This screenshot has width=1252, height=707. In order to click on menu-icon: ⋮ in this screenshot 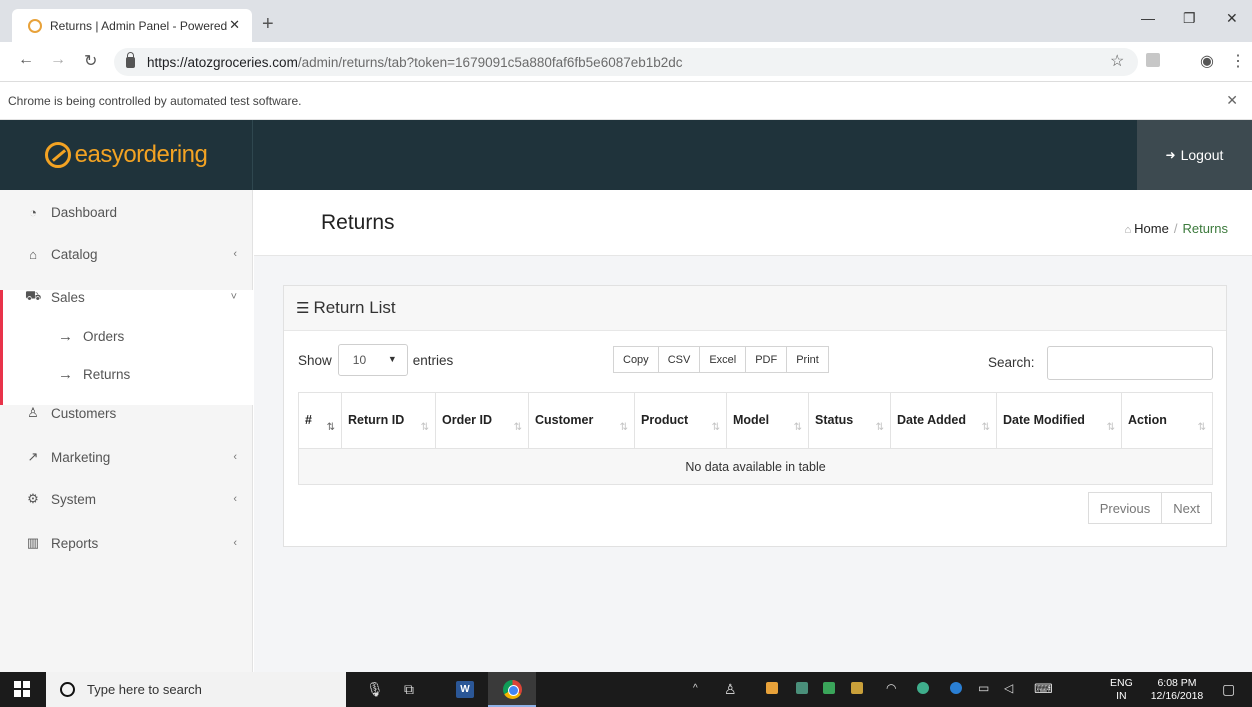, I will do `click(1238, 61)`.